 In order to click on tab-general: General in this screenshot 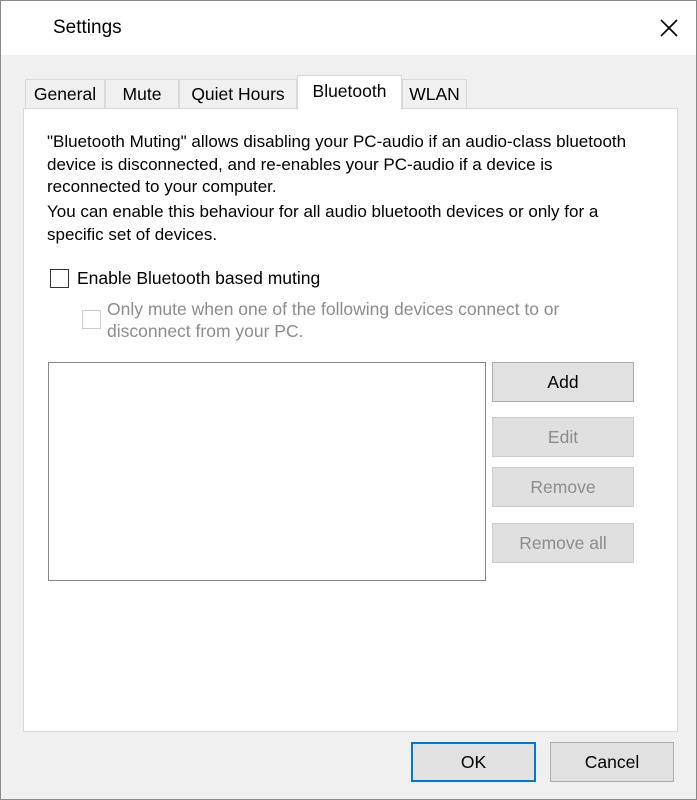, I will do `click(65, 94)`.